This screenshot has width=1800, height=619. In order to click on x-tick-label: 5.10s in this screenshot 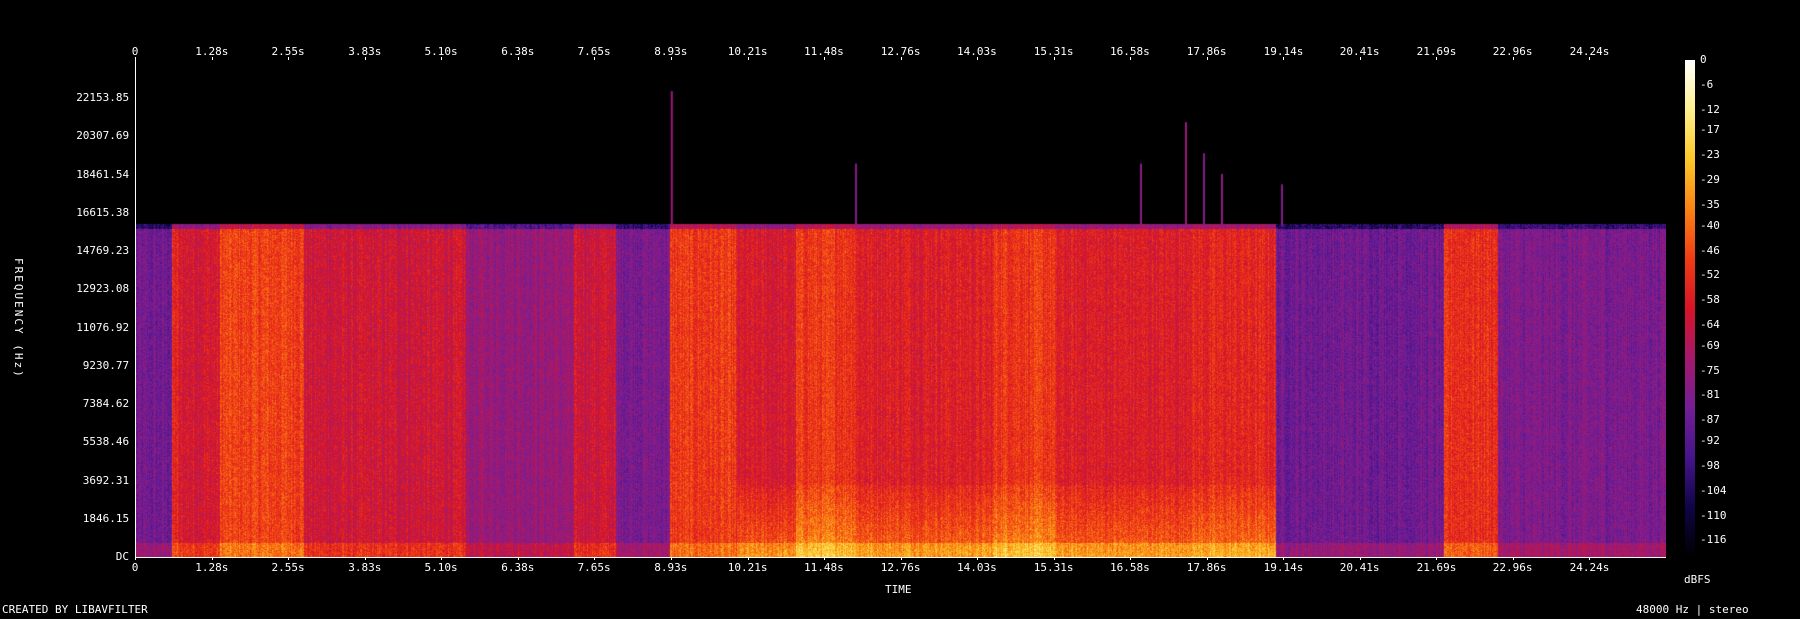, I will do `click(441, 567)`.